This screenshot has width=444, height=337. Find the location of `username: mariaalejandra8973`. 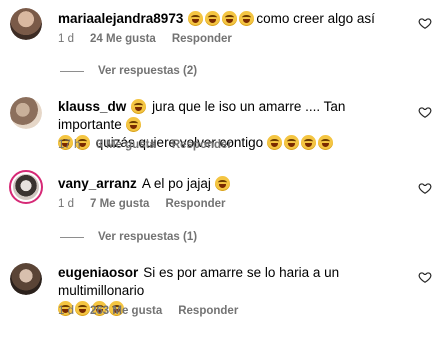

username: mariaalejandra8973 is located at coordinates (120, 18).